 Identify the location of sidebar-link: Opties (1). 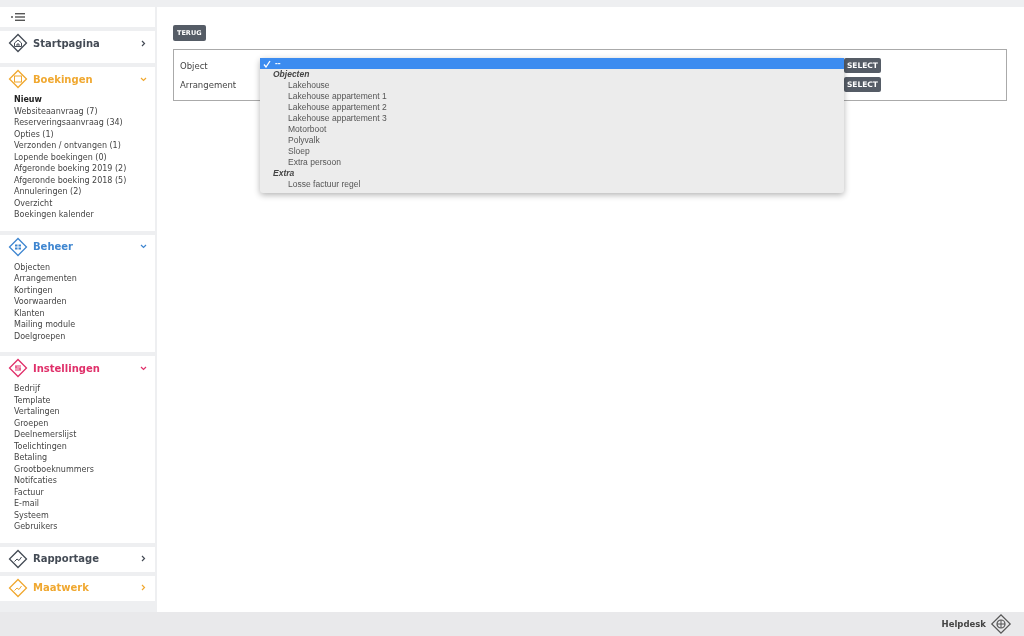
(84, 134).